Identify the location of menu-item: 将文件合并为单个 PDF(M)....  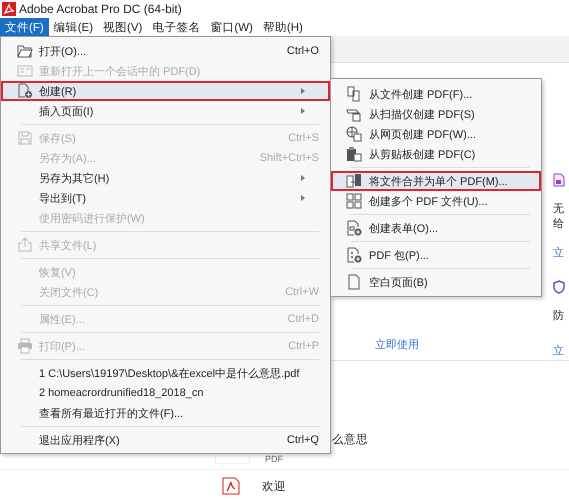
(436, 181).